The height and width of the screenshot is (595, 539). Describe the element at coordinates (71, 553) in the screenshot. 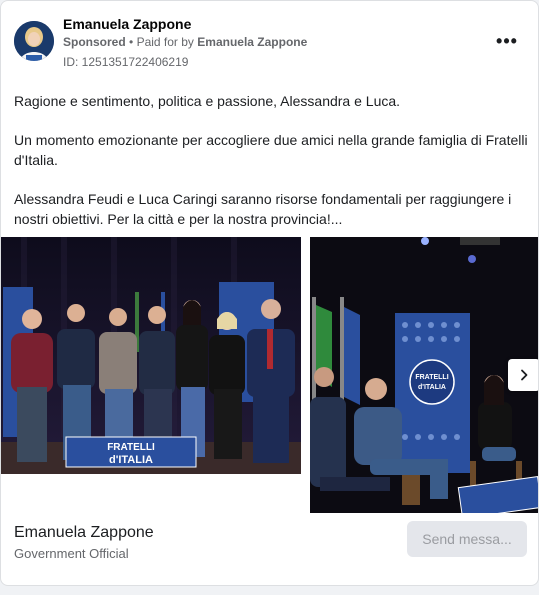

I see `footer-page-category: Government Official` at that location.